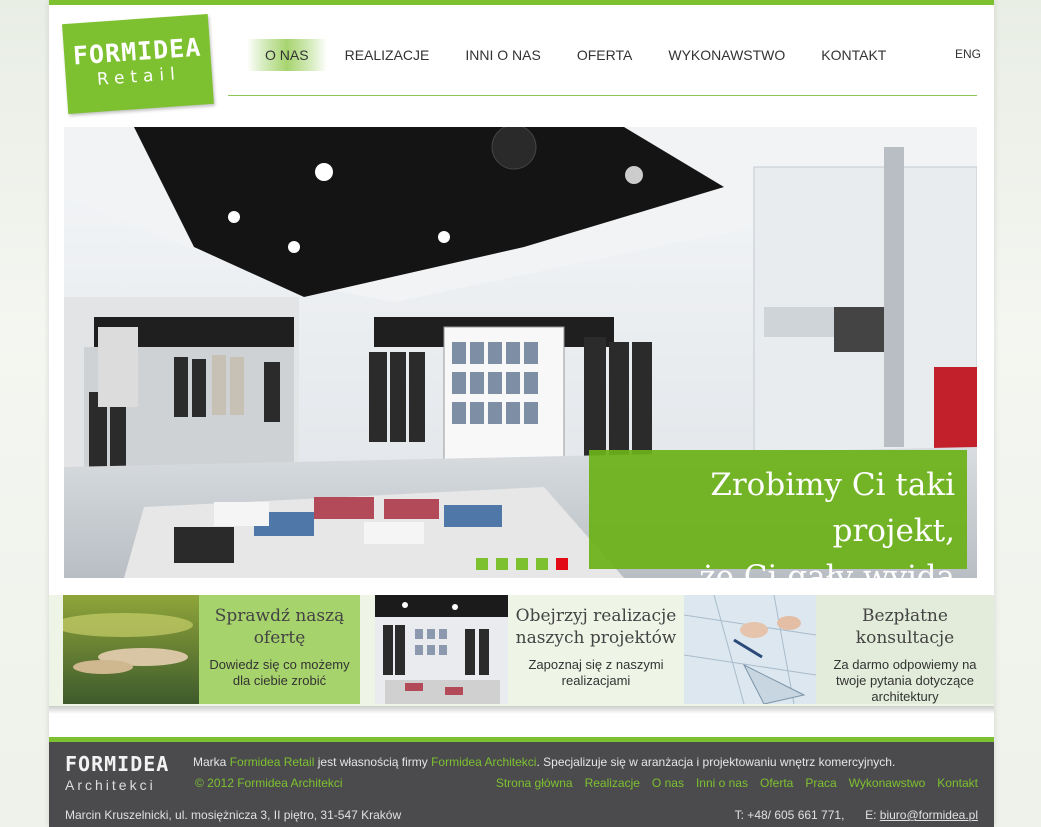  Describe the element at coordinates (957, 783) in the screenshot. I see `footer-link-kontakt: Kontakt` at that location.